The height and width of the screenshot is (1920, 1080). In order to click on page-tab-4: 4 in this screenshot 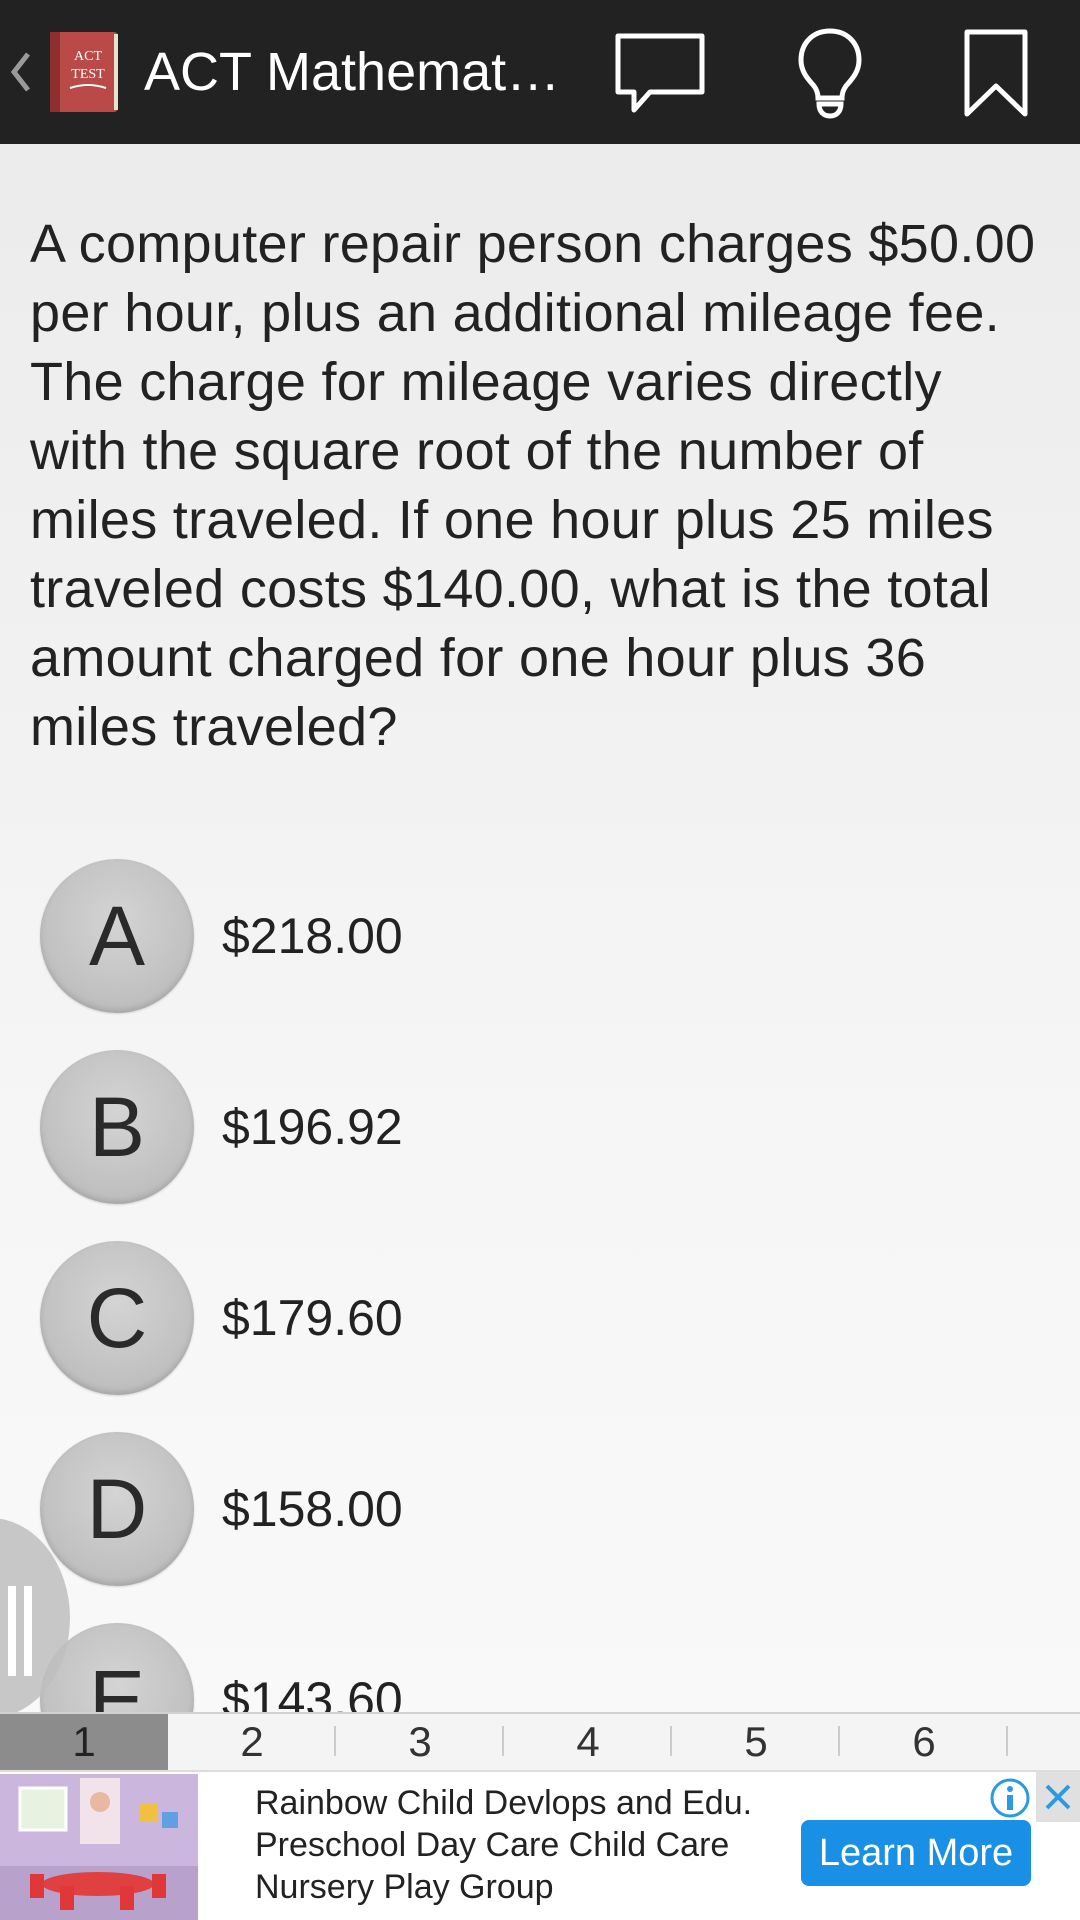, I will do `click(588, 1742)`.